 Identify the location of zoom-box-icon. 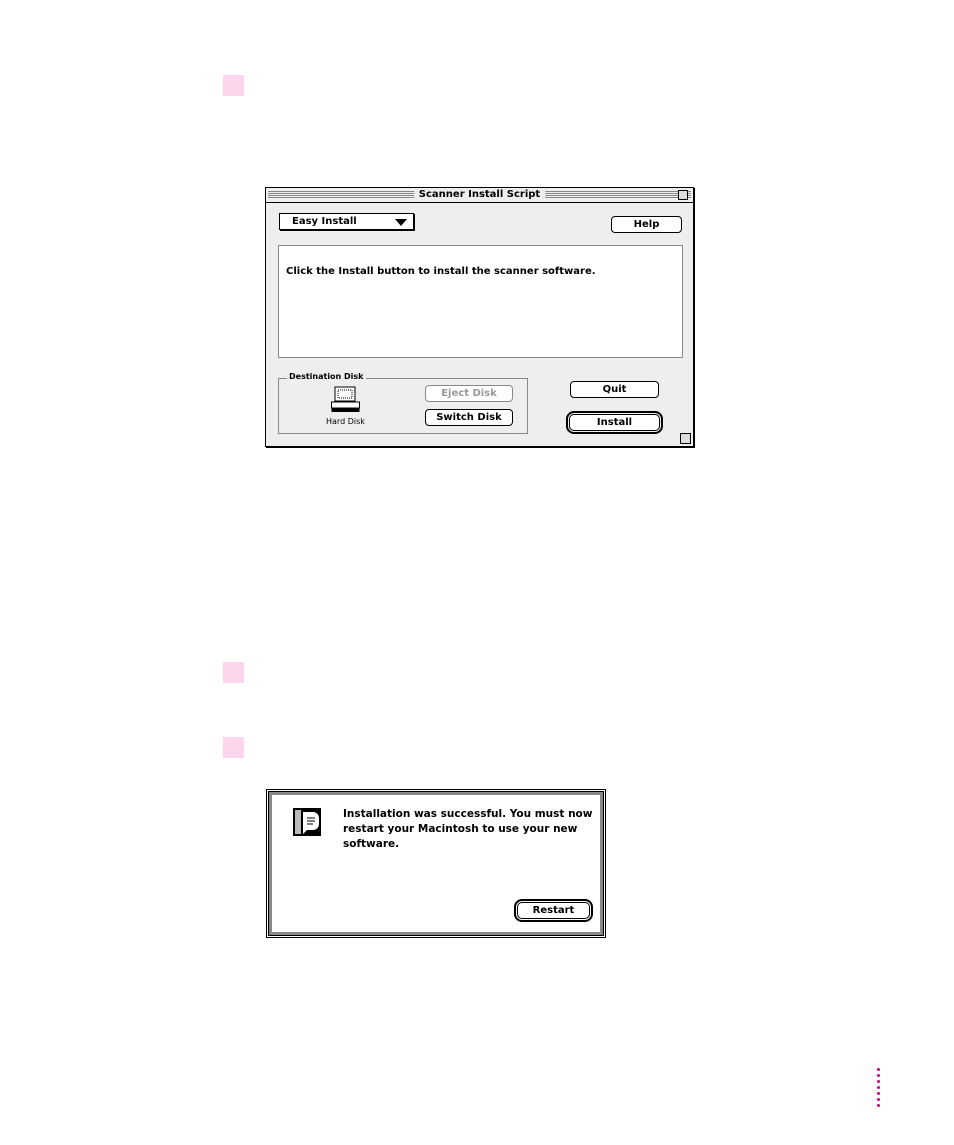
(683, 195).